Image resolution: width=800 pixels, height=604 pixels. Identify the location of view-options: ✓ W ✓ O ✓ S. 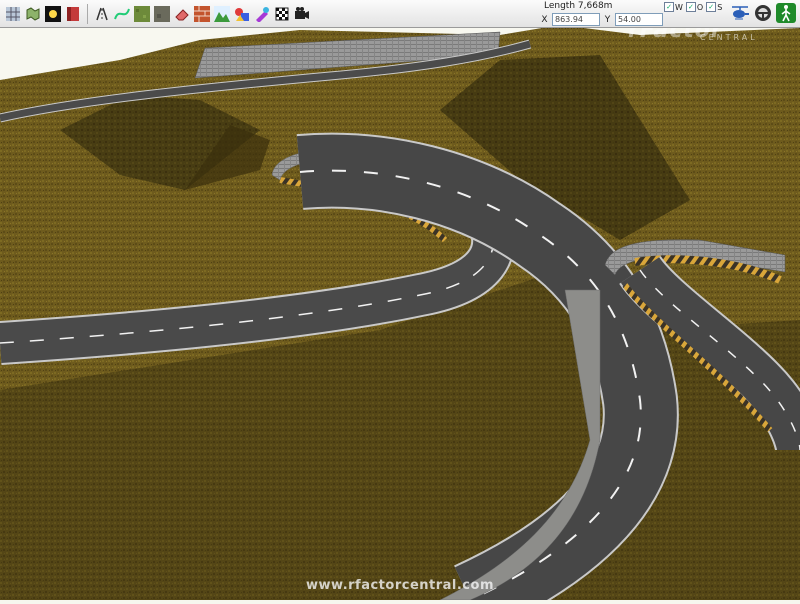
(693, 7).